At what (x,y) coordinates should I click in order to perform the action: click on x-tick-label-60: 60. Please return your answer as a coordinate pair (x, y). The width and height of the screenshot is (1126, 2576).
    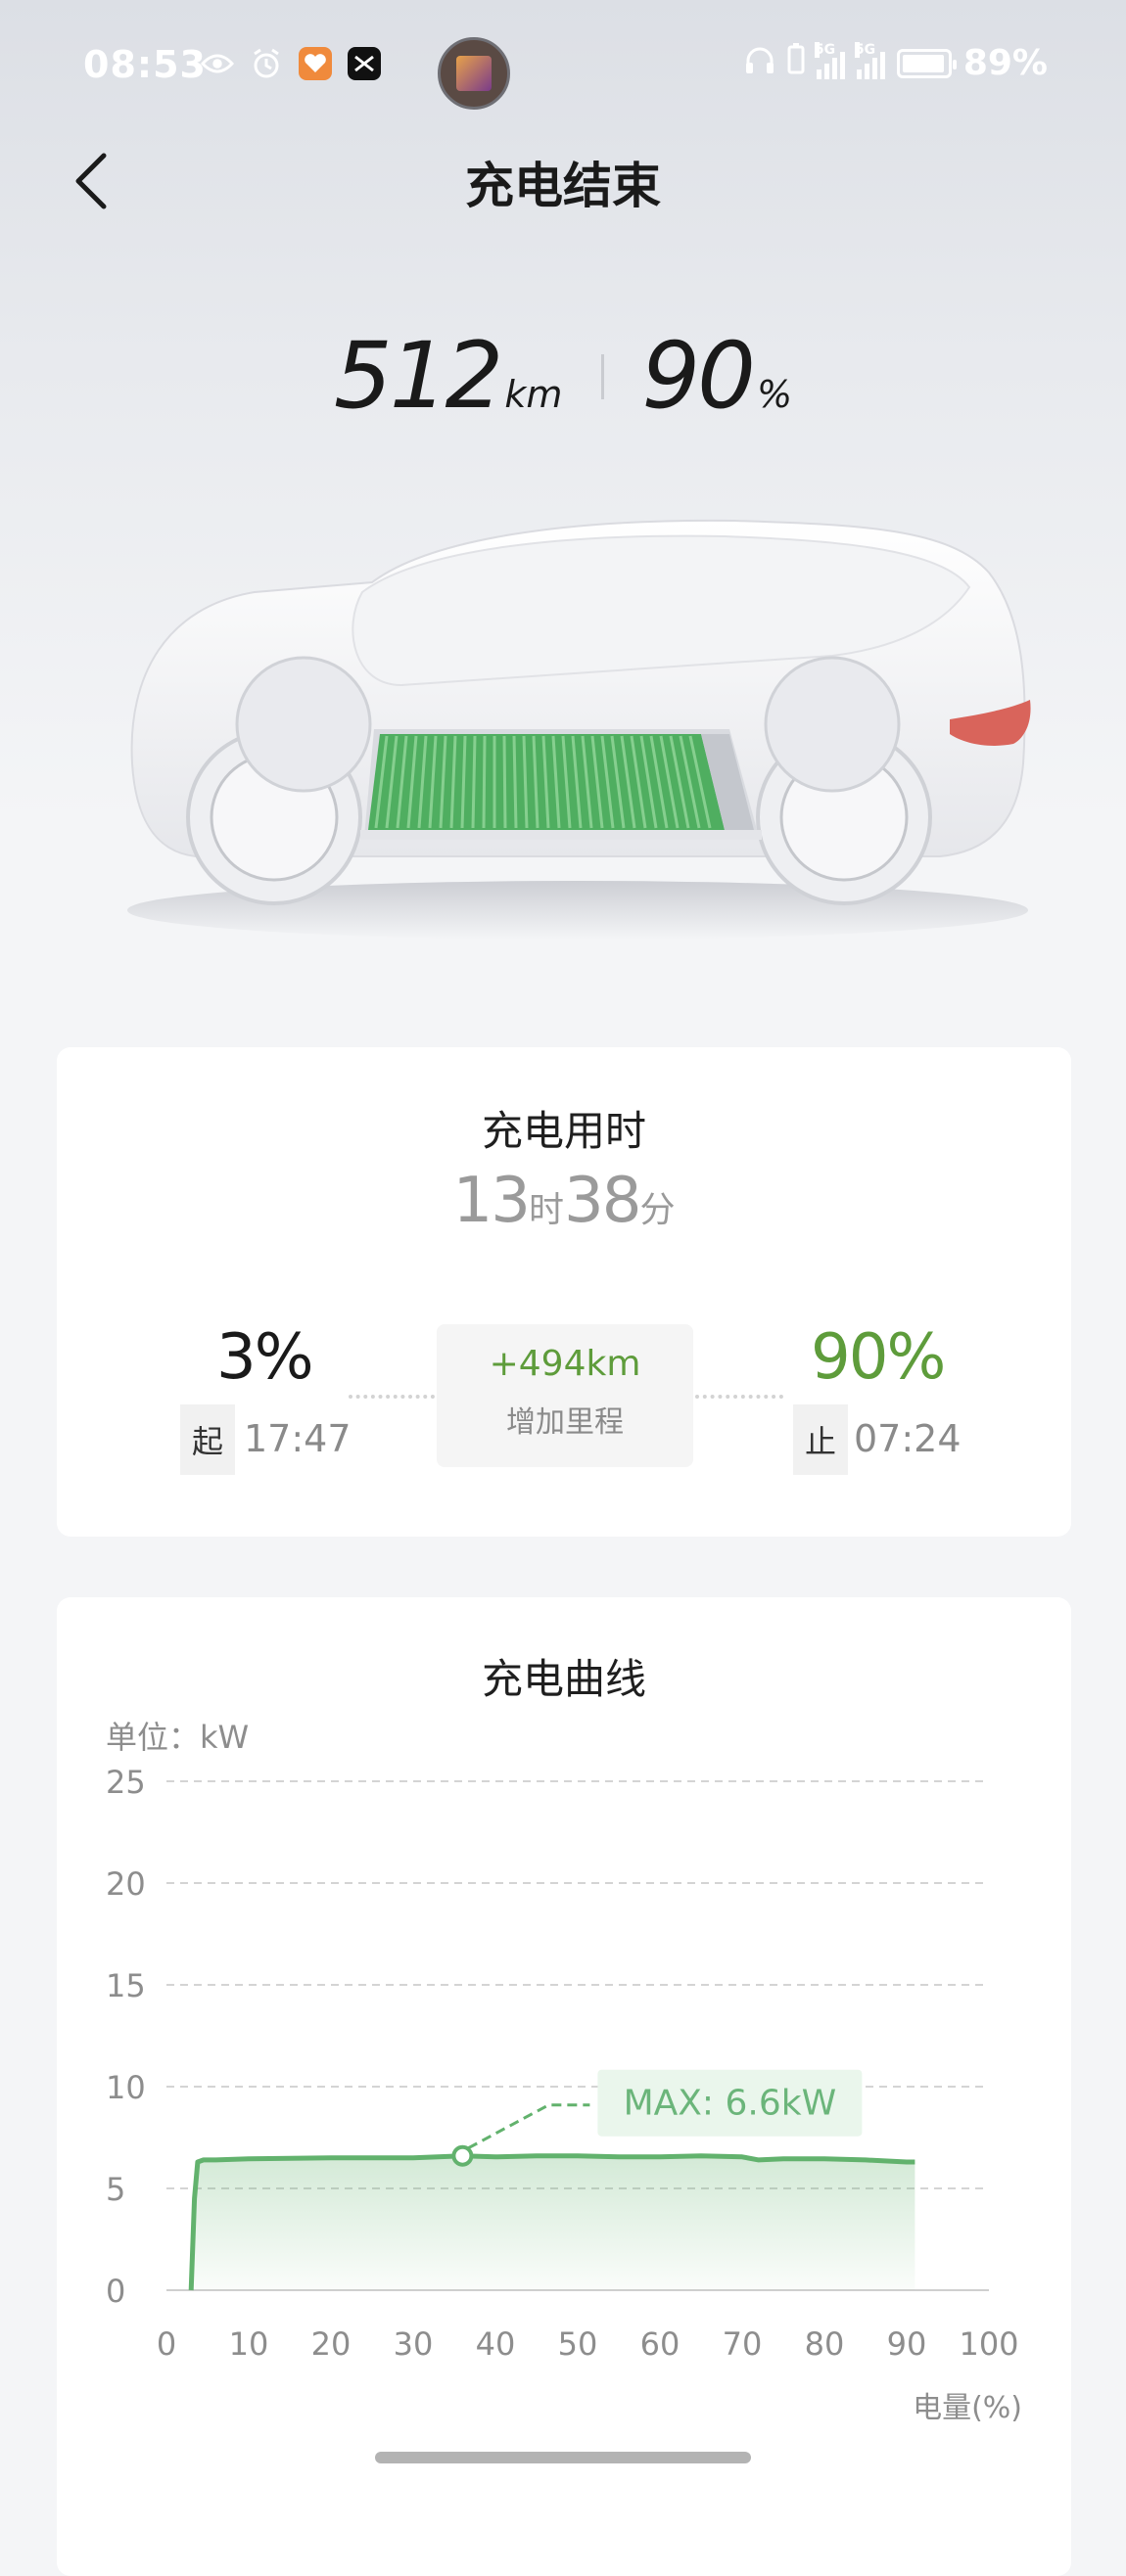
    Looking at the image, I should click on (660, 2344).